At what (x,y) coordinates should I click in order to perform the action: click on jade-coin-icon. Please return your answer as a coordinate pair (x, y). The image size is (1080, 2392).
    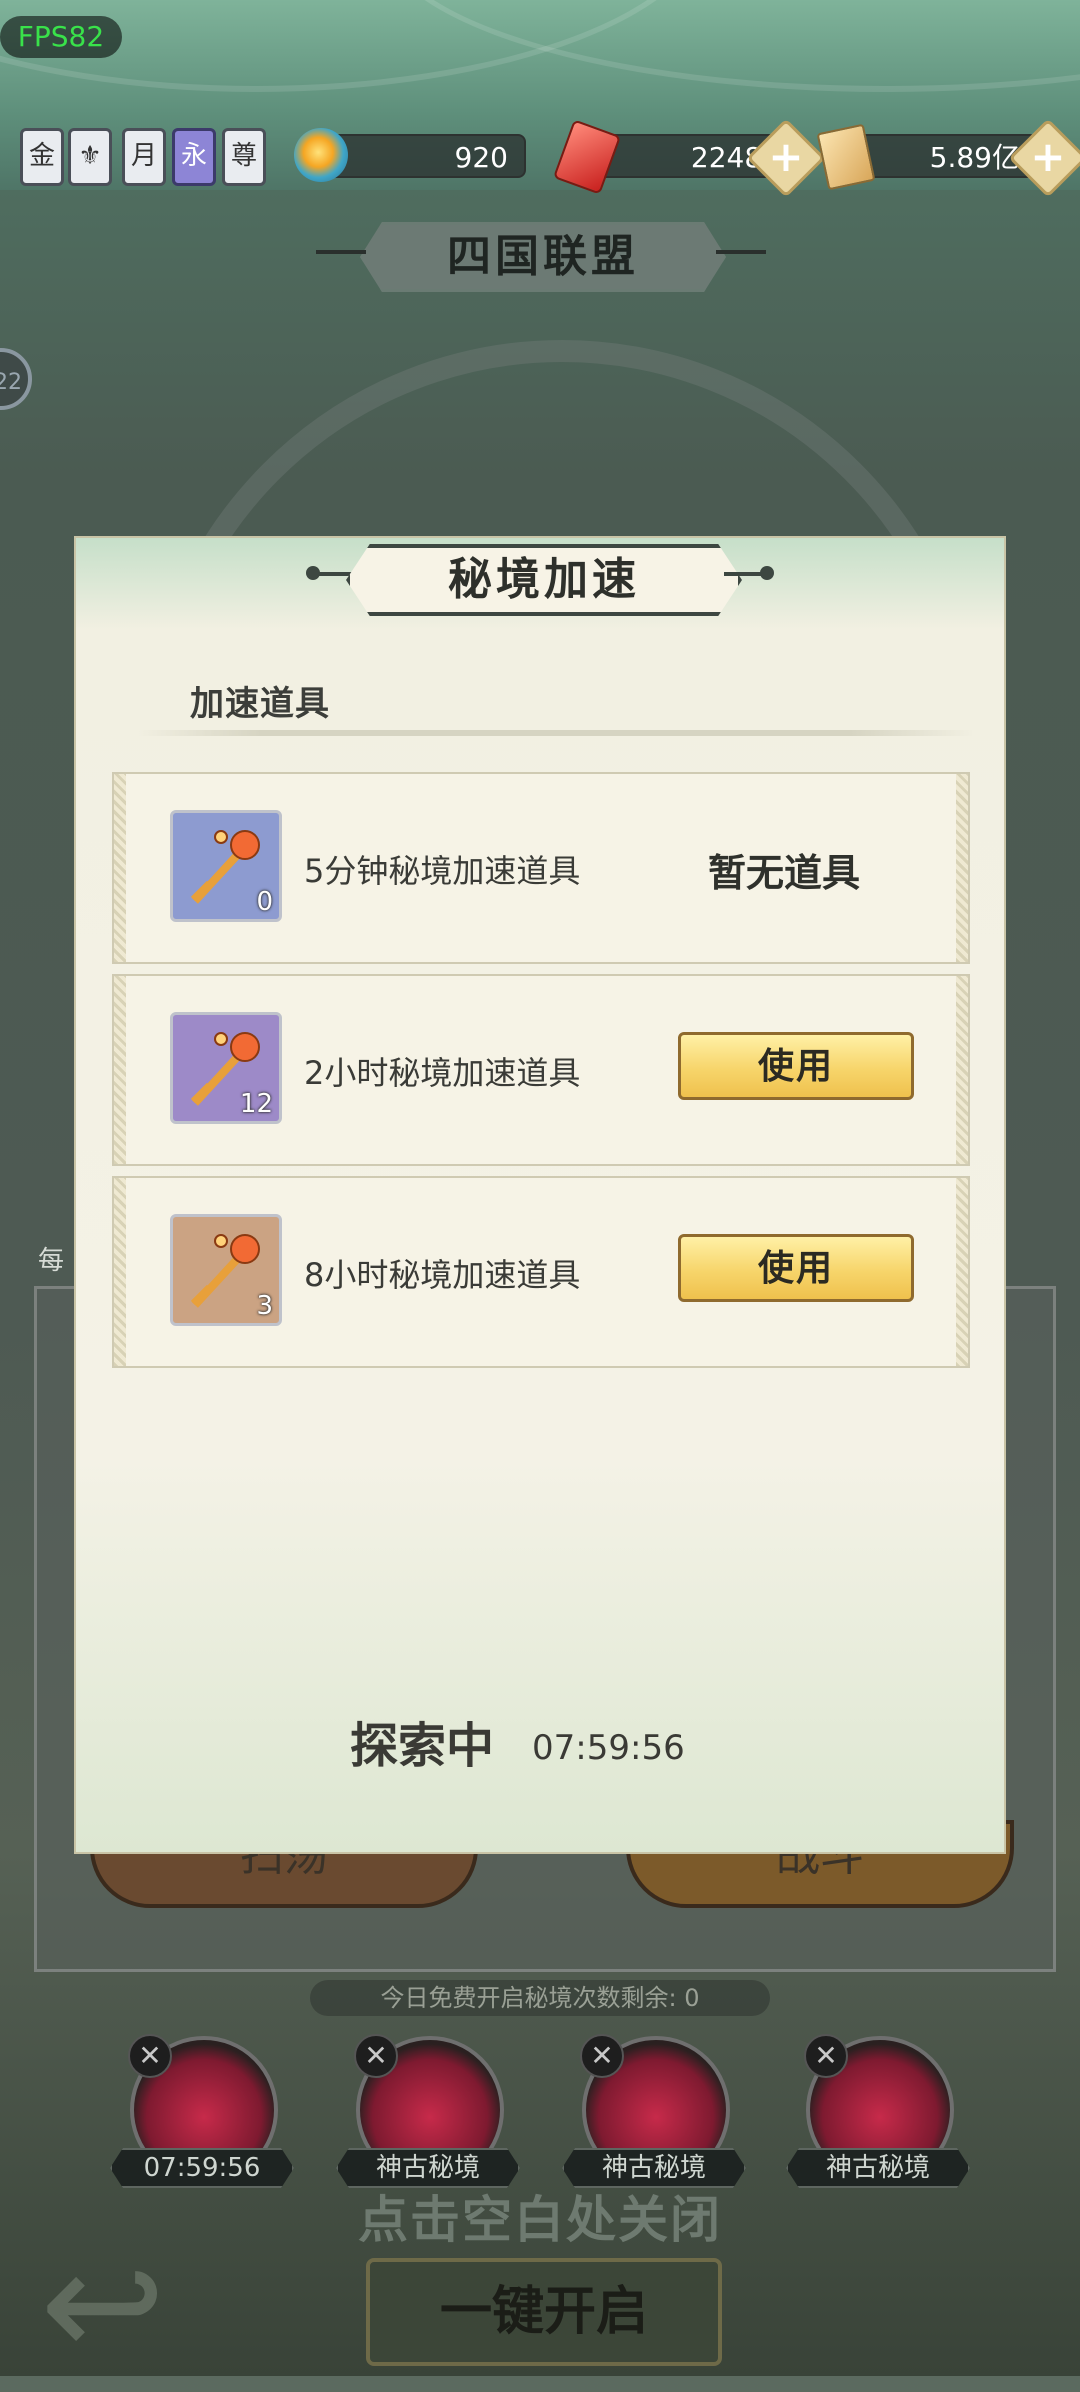
    Looking at the image, I should click on (321, 155).